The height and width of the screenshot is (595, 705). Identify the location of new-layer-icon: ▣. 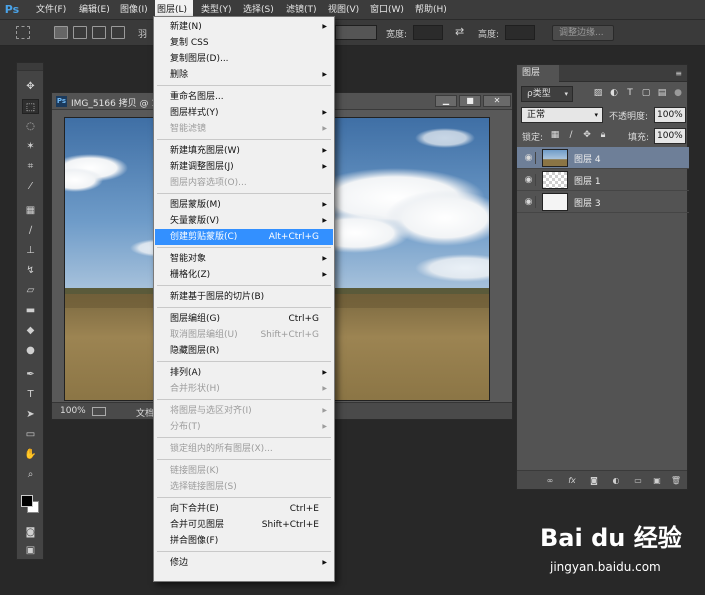
(657, 480).